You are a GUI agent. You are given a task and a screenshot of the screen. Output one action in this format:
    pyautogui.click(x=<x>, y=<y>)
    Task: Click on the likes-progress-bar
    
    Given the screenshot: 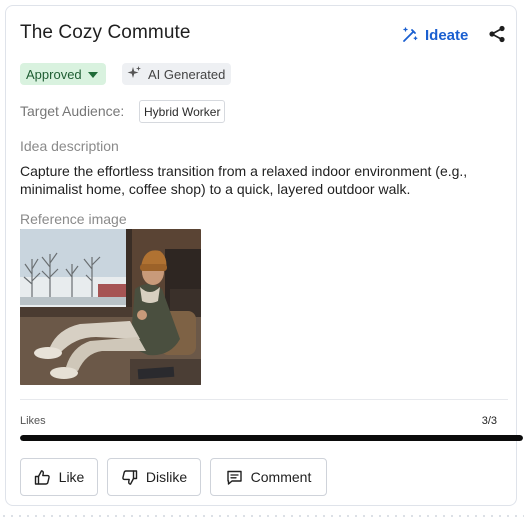 What is the action you would take?
    pyautogui.click(x=271, y=438)
    